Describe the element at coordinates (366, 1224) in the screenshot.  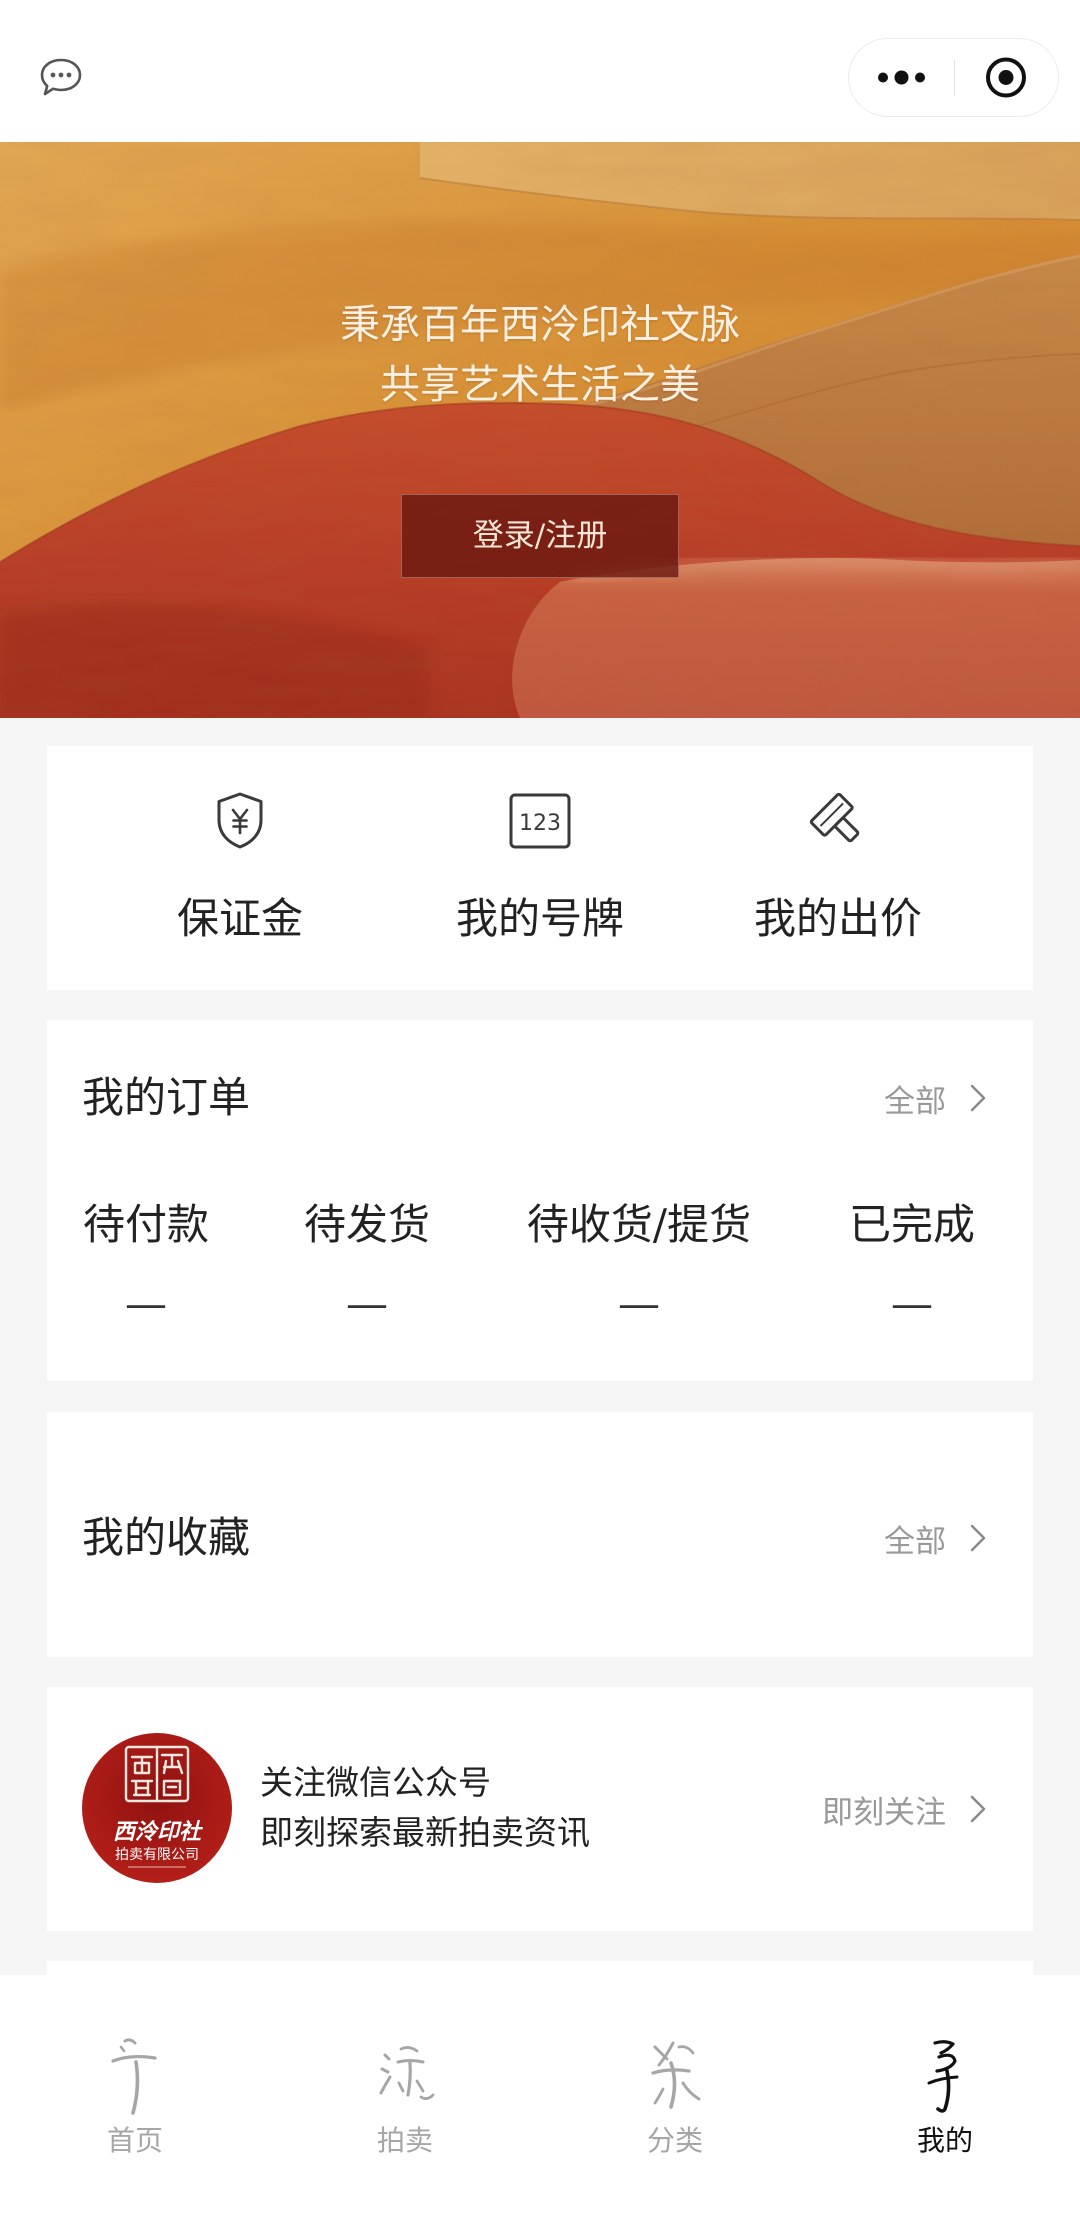
I see `order-status-label: 待发货` at that location.